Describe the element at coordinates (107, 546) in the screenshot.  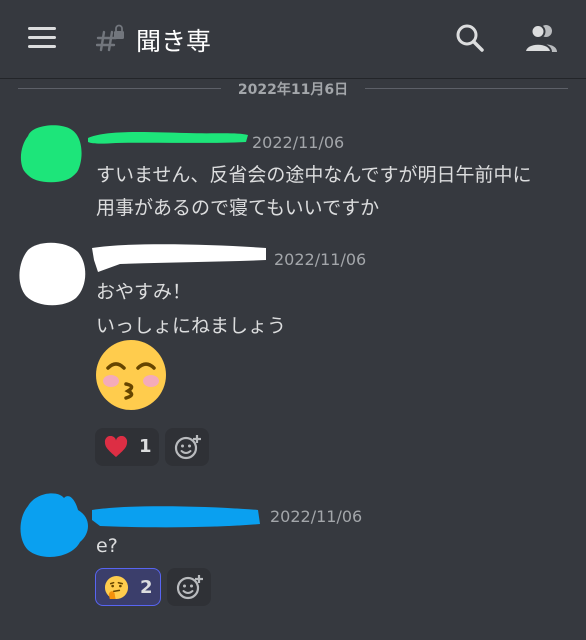
I see `message-text-line: e?` at that location.